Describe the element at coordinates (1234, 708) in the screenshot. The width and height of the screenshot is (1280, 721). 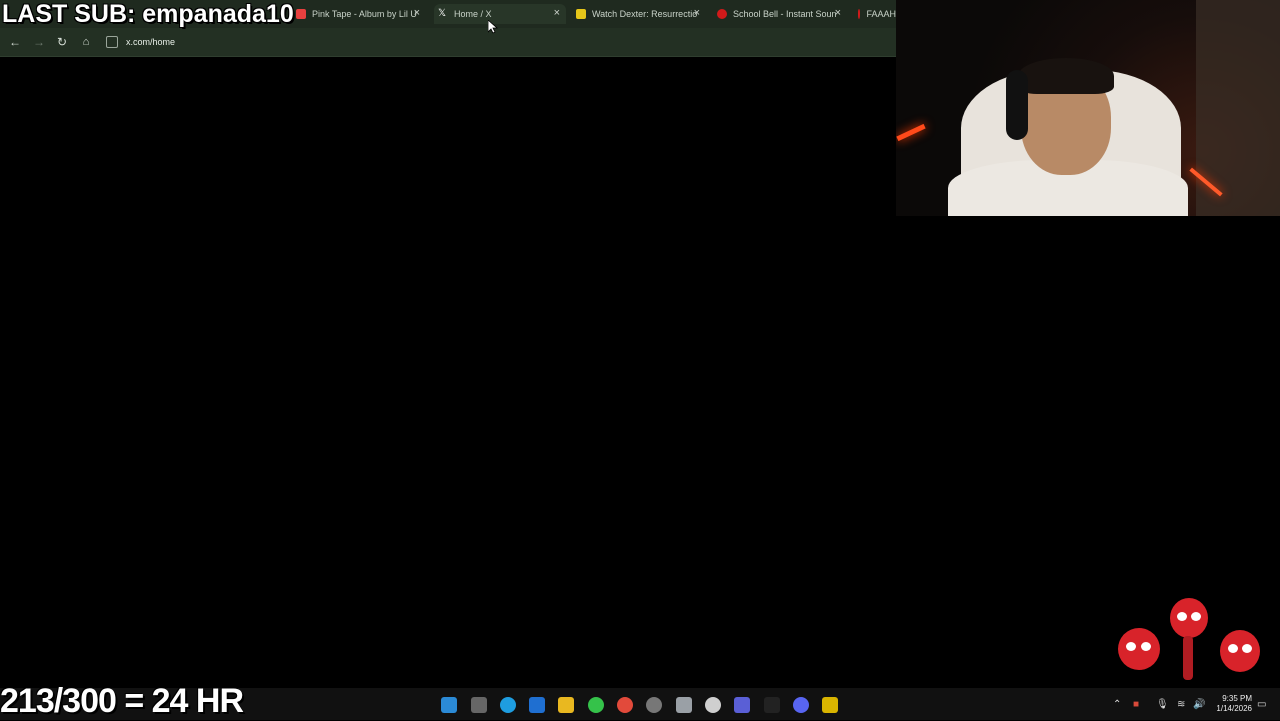
I see `clock-date: 1/14/2026` at that location.